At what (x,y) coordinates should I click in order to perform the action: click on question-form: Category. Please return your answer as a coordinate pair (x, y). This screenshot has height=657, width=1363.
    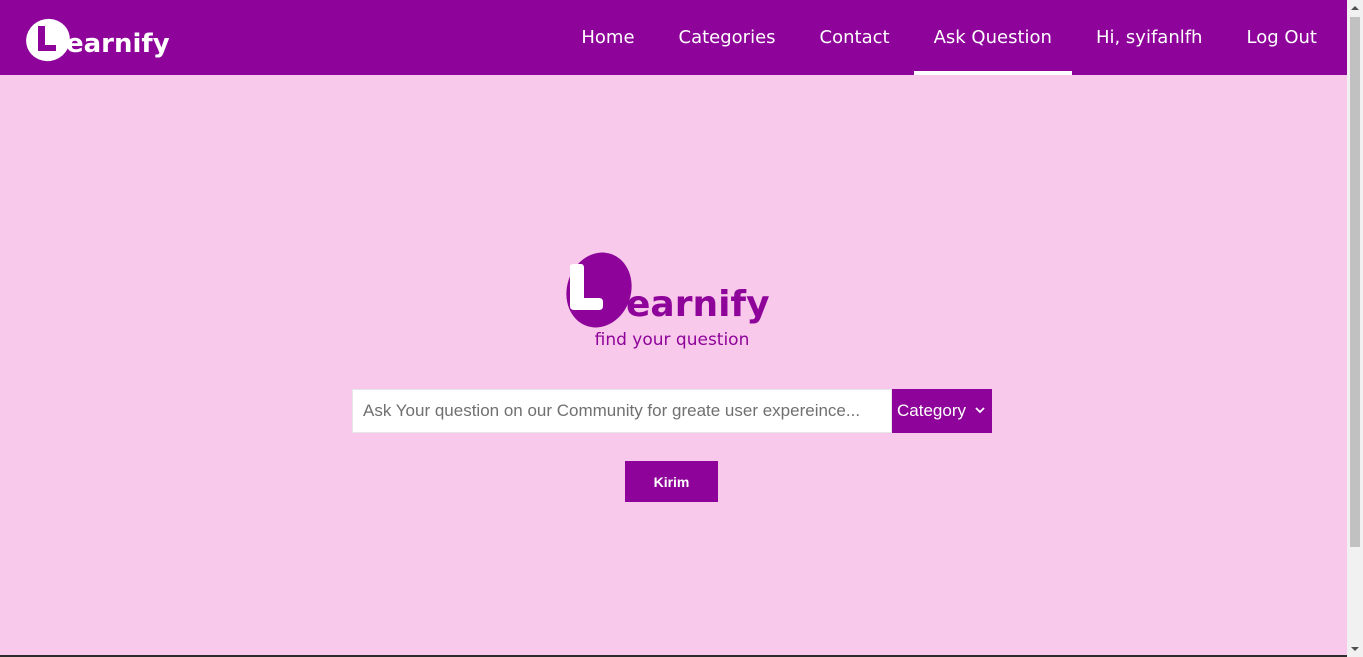
    Looking at the image, I should click on (672, 411).